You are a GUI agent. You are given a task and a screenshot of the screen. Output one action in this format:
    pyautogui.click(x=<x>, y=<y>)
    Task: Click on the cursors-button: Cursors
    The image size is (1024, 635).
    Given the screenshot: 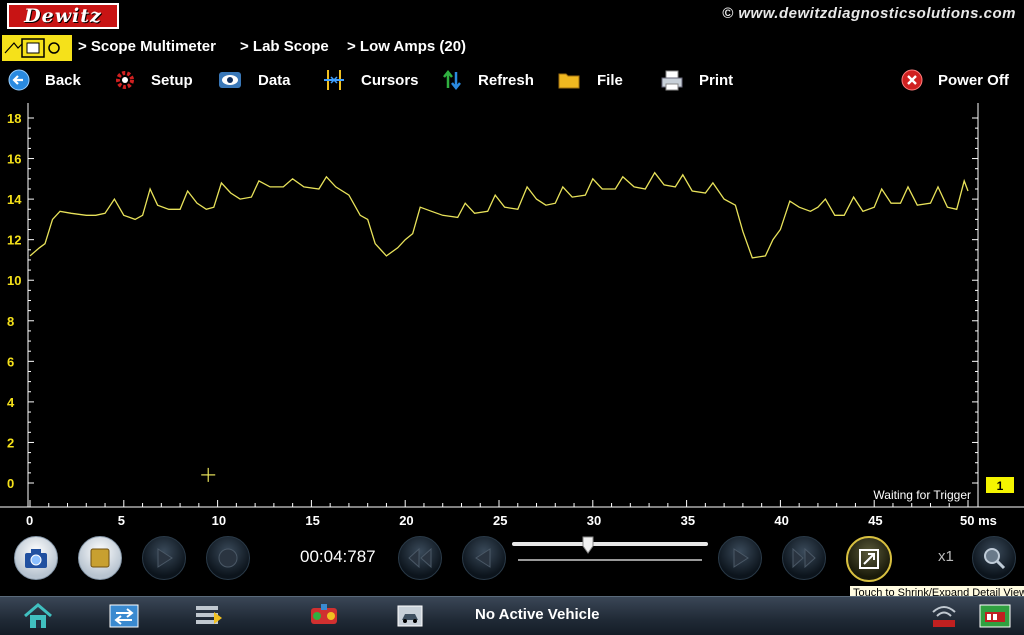 What is the action you would take?
    pyautogui.click(x=370, y=80)
    